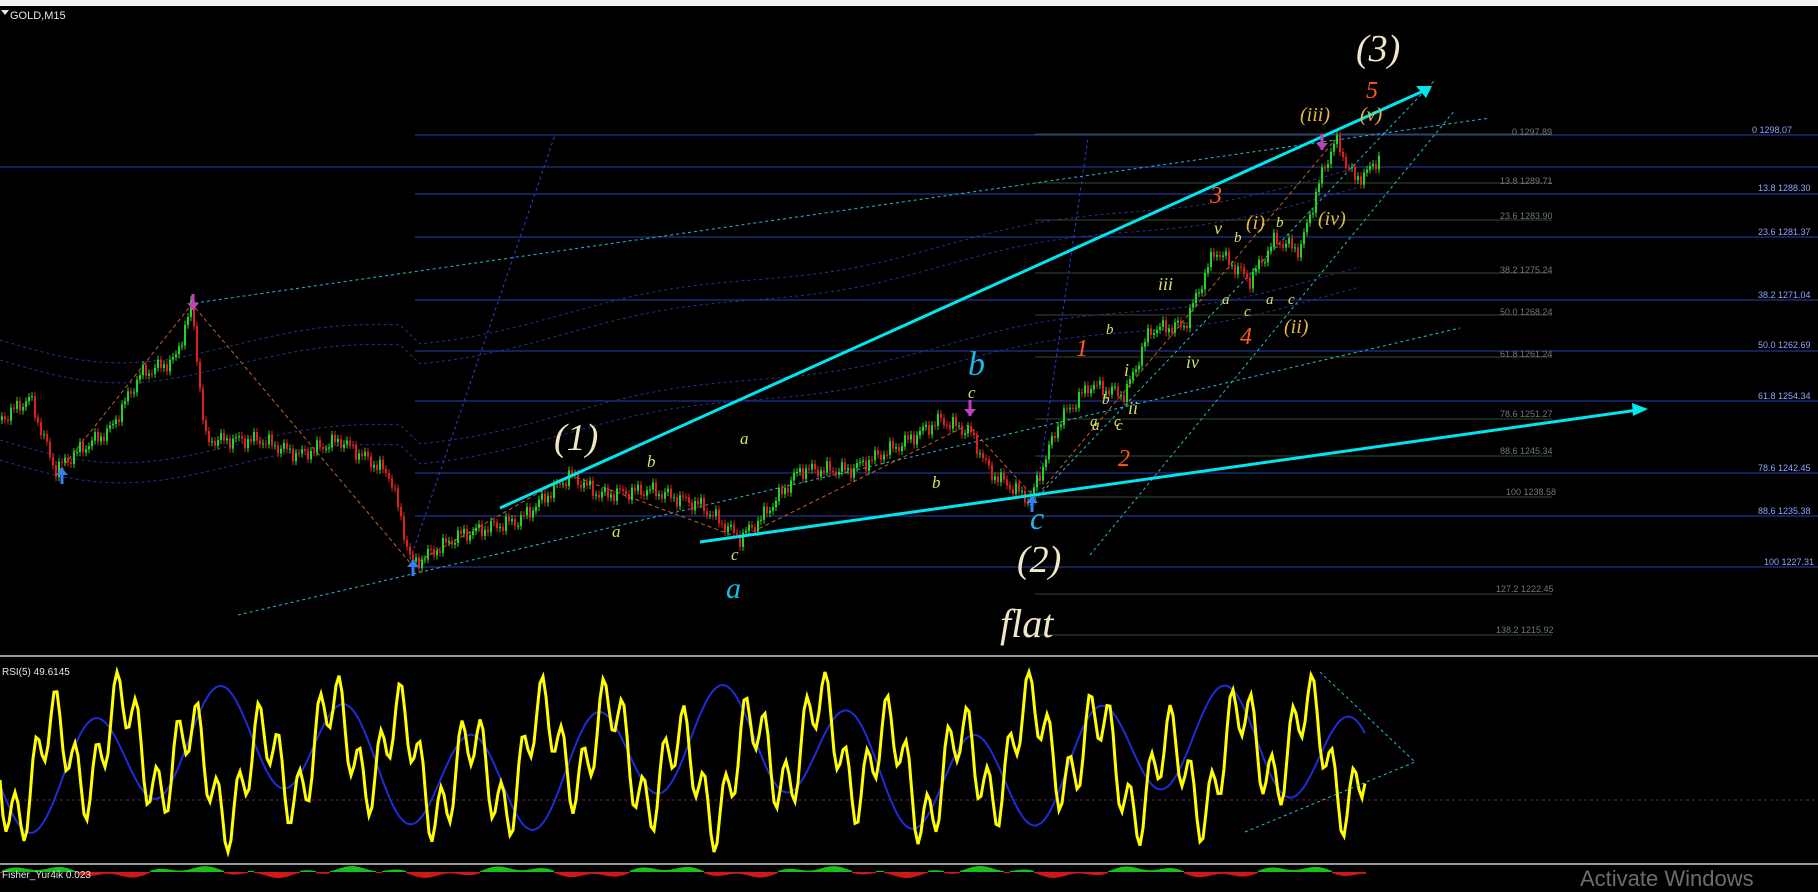 The image size is (1818, 892). What do you see at coordinates (193, 306) in the screenshot?
I see `arrow-down-icon` at bounding box center [193, 306].